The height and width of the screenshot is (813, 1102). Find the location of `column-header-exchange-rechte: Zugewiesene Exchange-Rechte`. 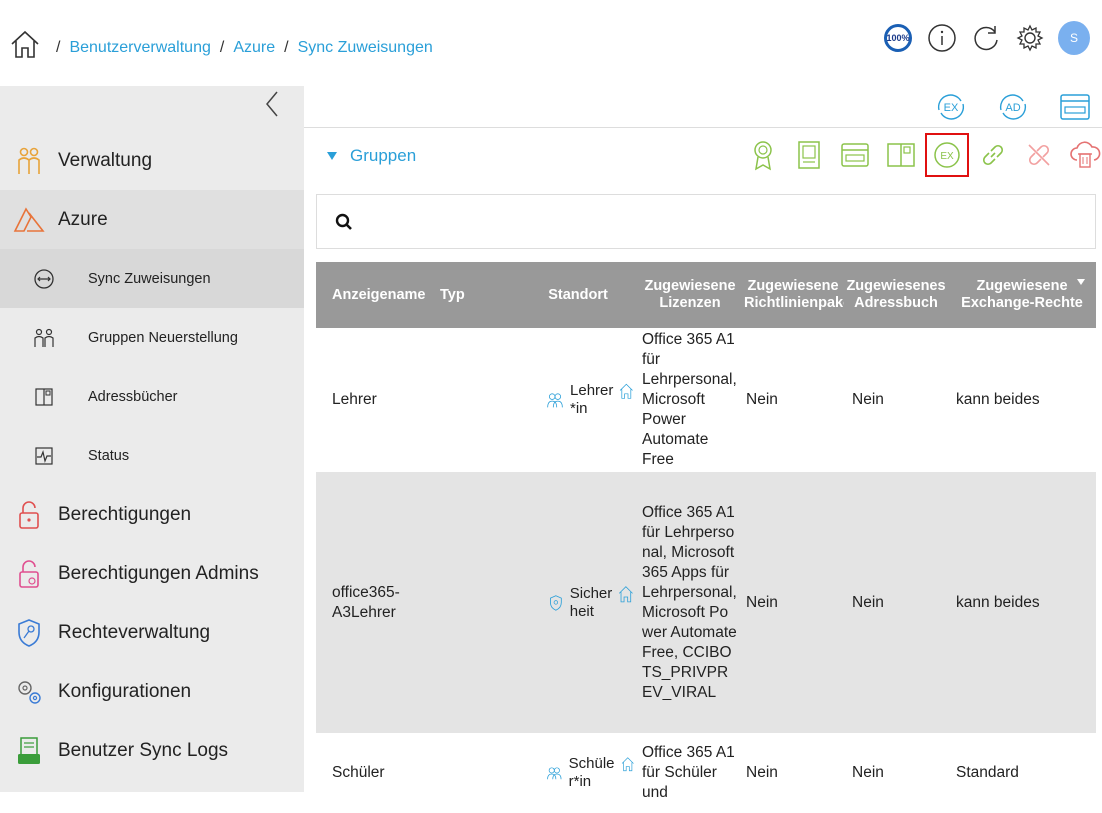

column-header-exchange-rechte: Zugewiesene Exchange-Rechte is located at coordinates (1022, 295).